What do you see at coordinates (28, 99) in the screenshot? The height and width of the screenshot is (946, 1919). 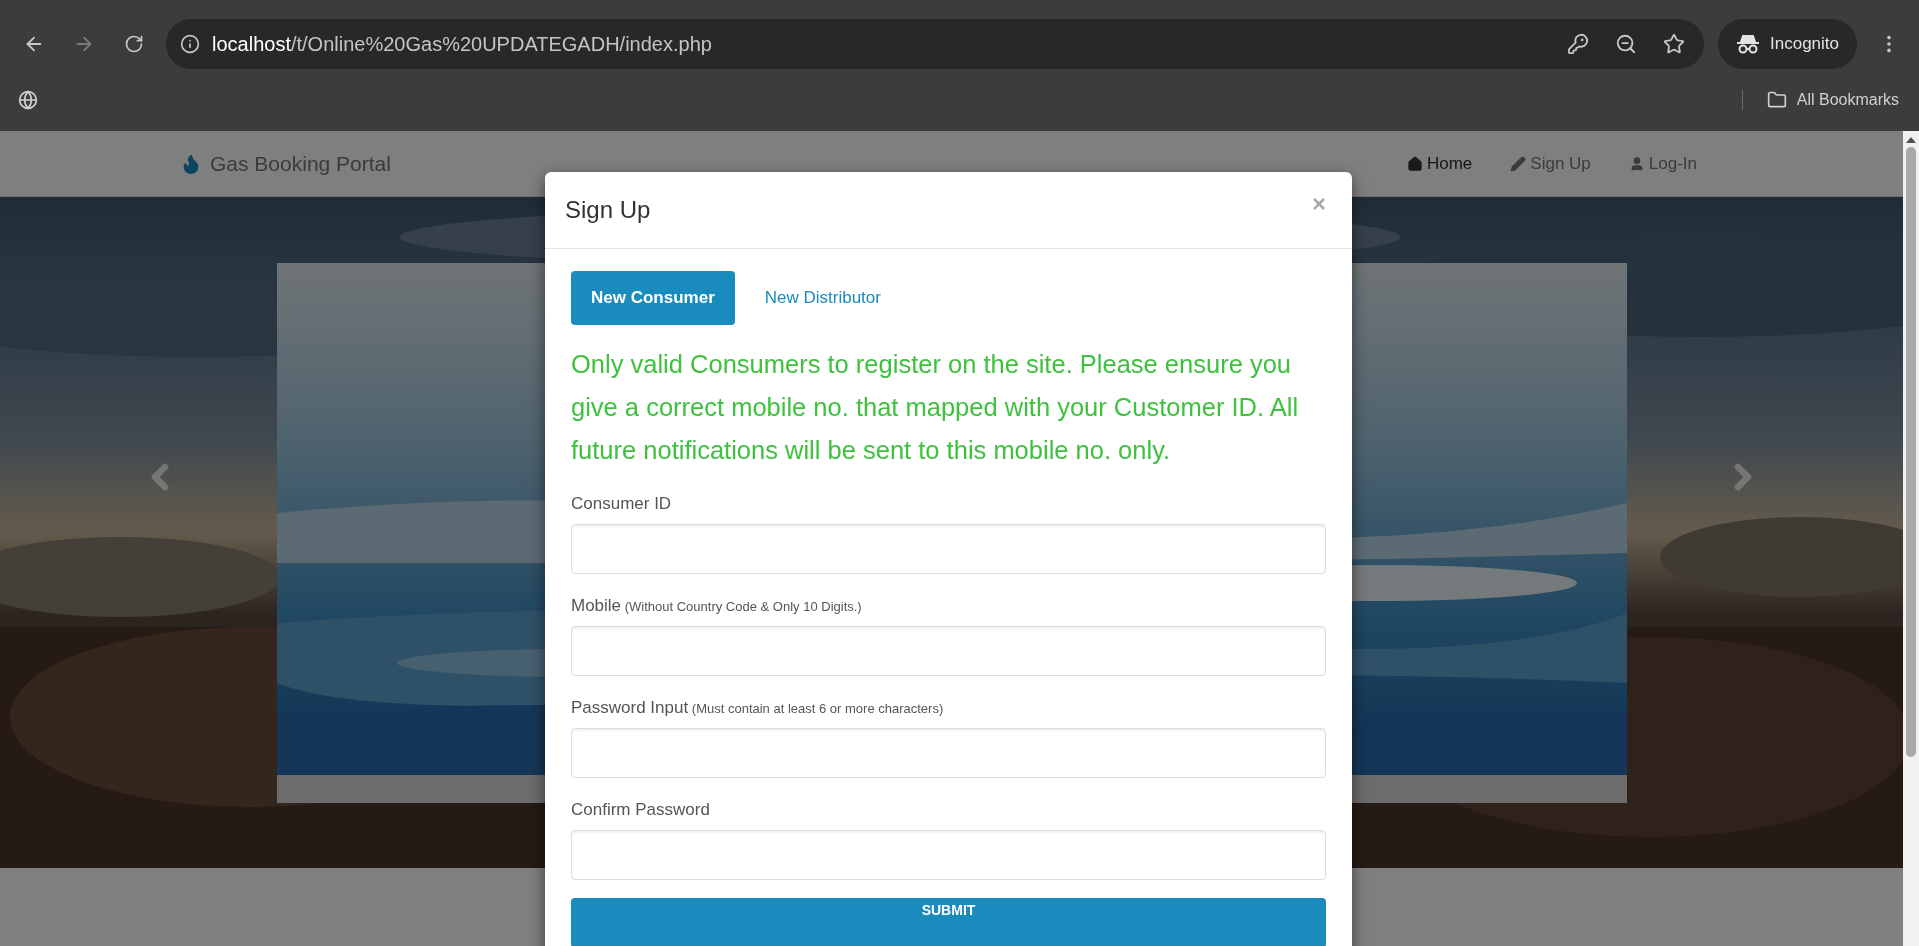 I see `globe-icon` at bounding box center [28, 99].